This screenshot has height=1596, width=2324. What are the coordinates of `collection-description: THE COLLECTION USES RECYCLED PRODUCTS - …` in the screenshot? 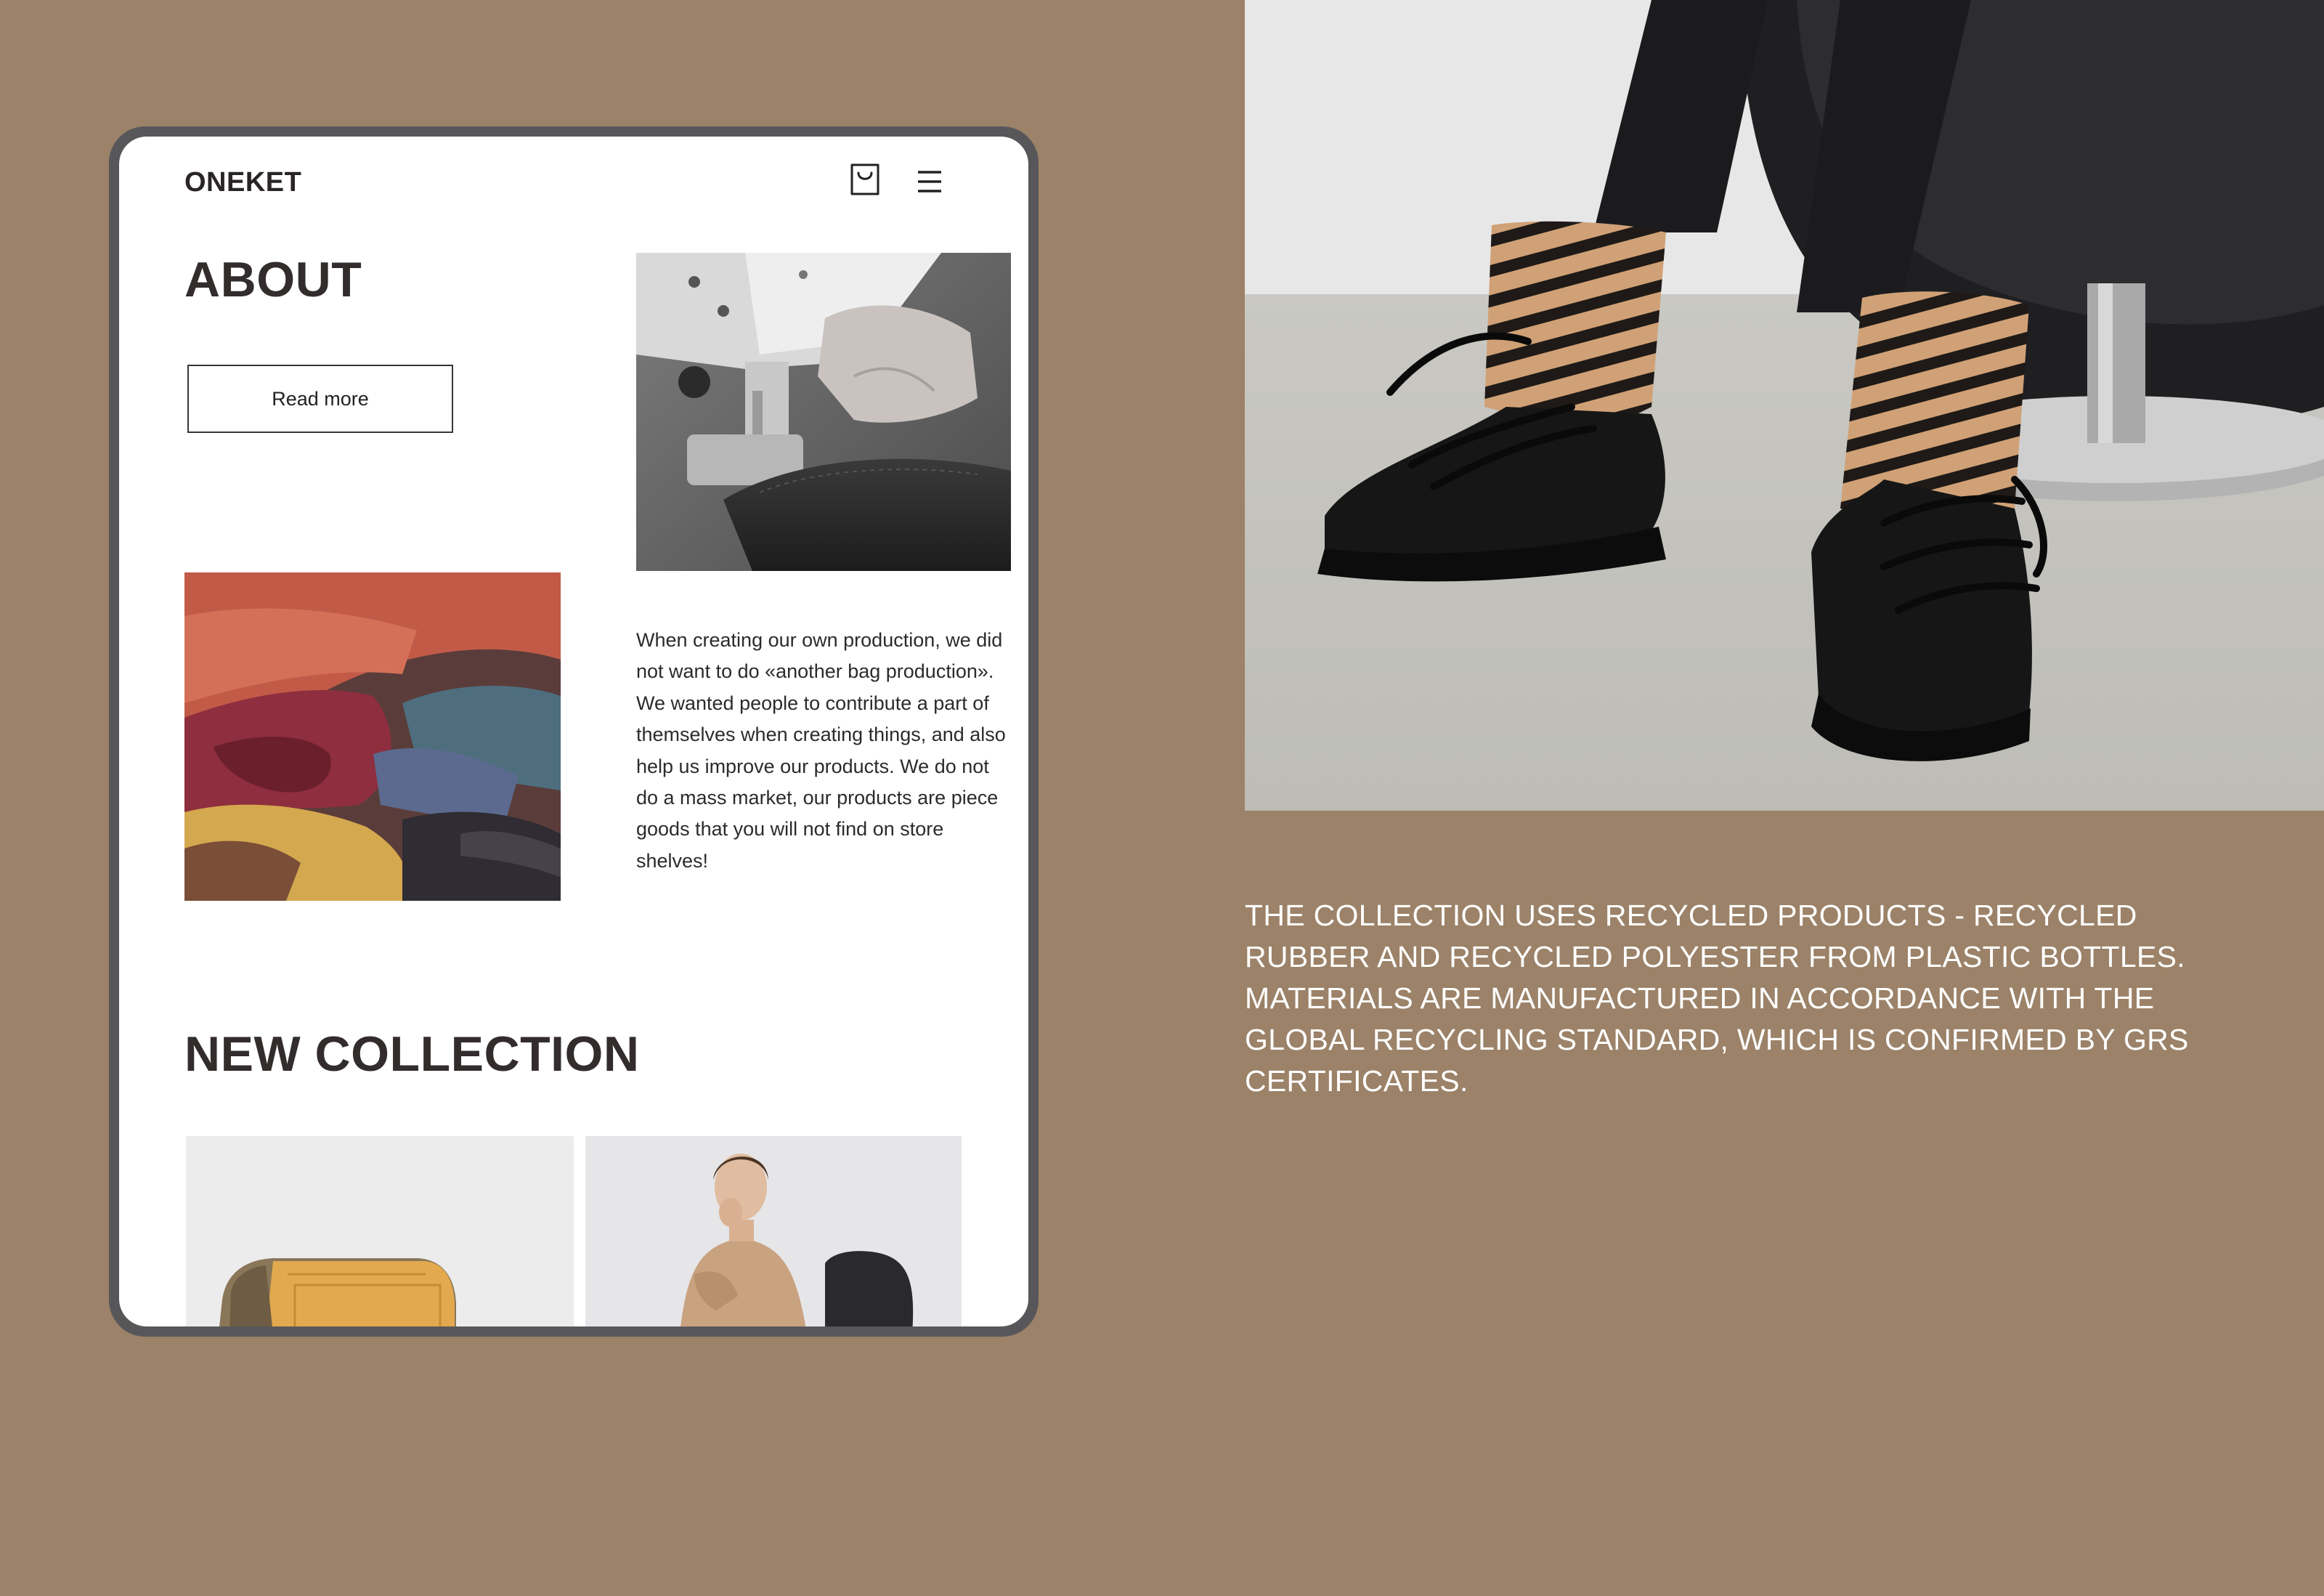 It's located at (1717, 998).